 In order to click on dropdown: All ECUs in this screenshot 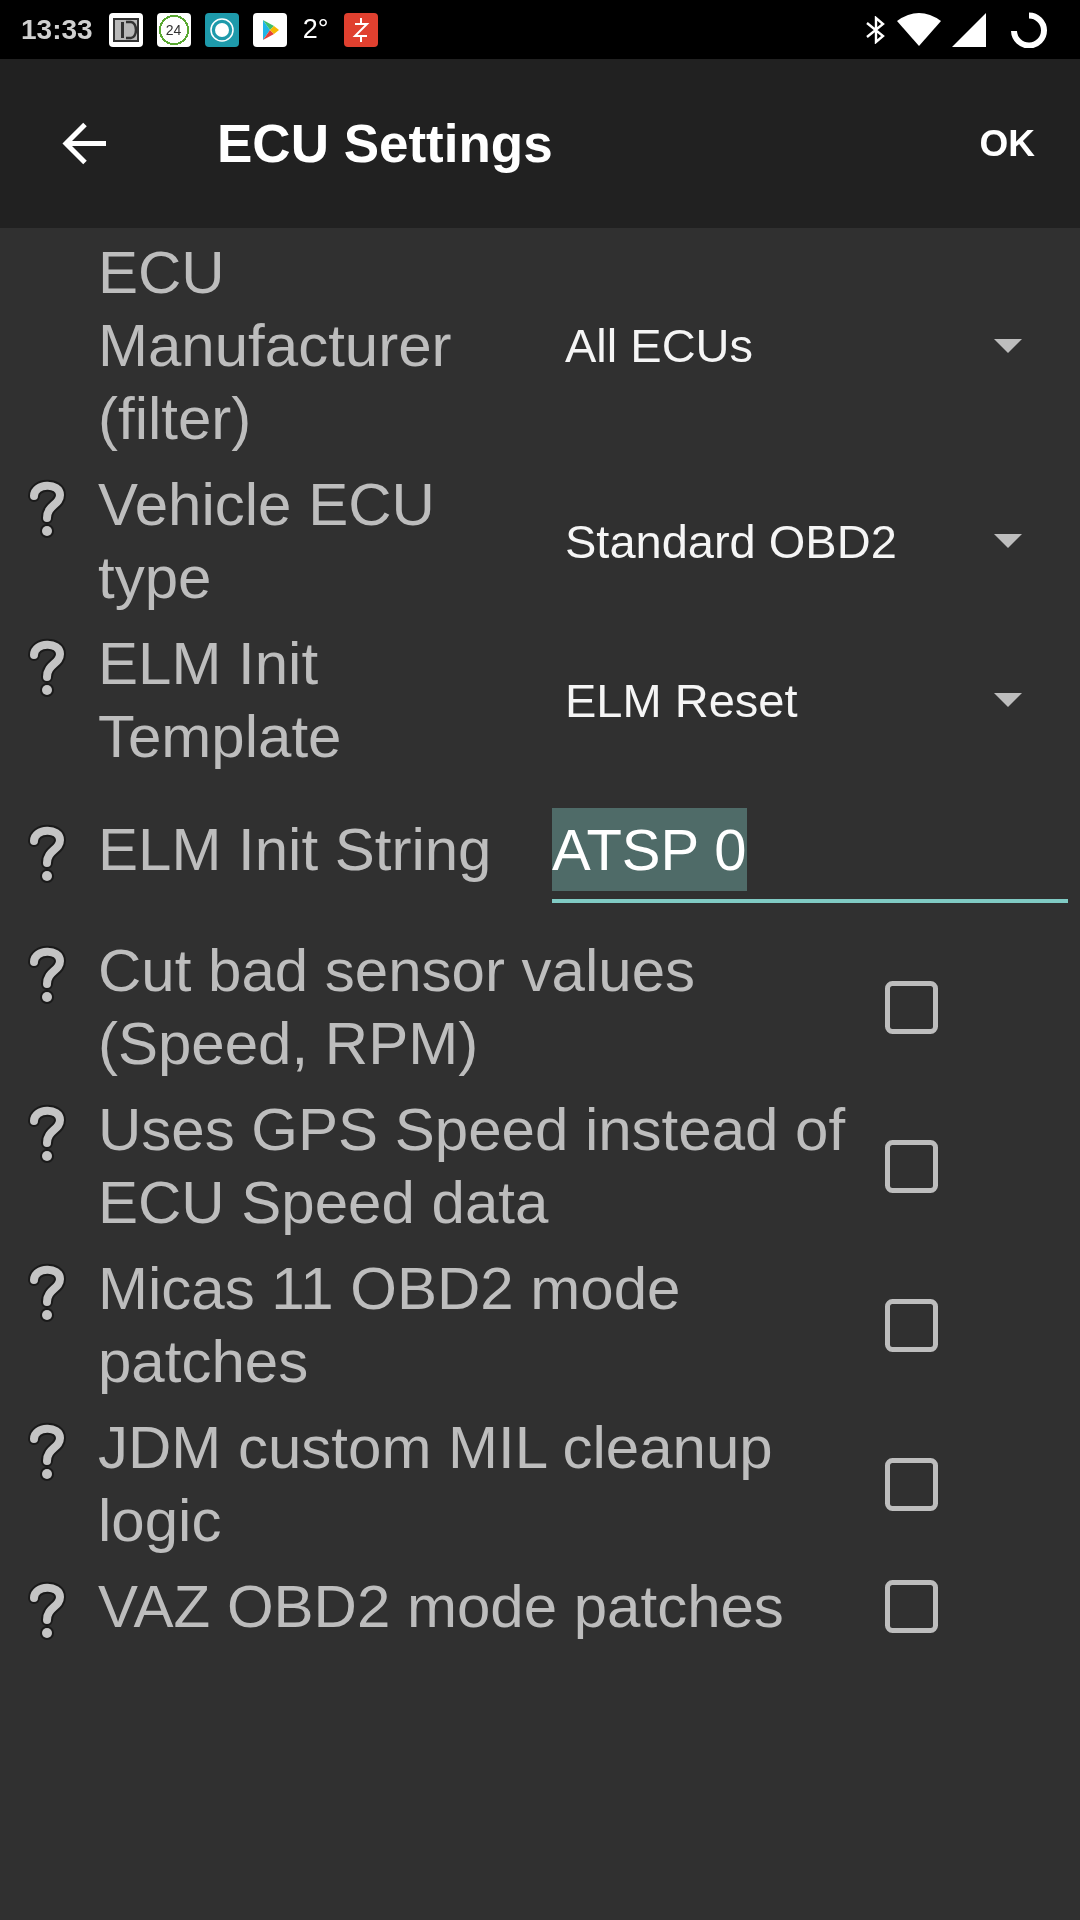, I will do `click(810, 345)`.